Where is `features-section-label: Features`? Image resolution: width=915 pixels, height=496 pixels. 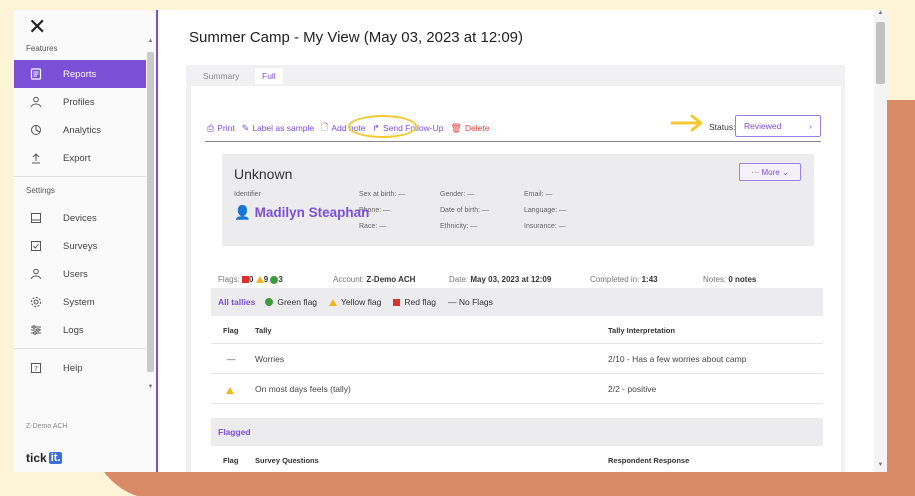 features-section-label: Features is located at coordinates (42, 48).